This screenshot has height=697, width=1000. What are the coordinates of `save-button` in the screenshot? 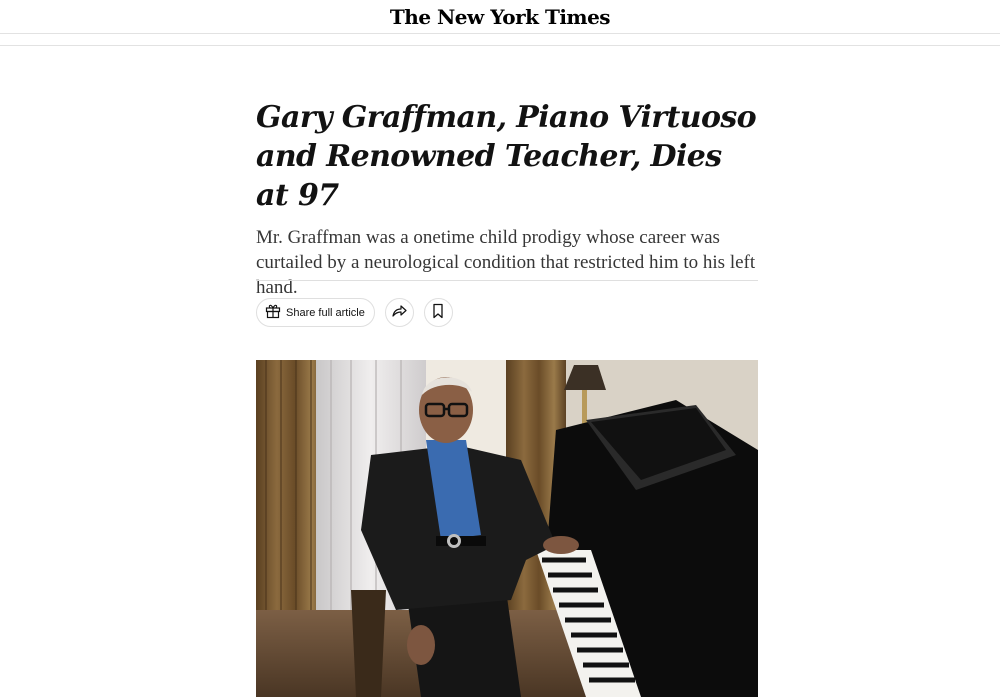 It's located at (438, 312).